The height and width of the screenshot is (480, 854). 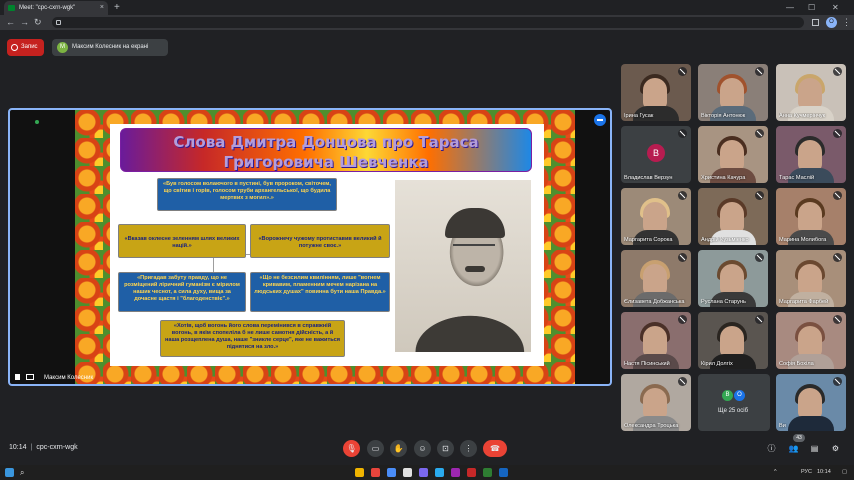 I want to click on more-options-button: ⋮, so click(x=468, y=448).